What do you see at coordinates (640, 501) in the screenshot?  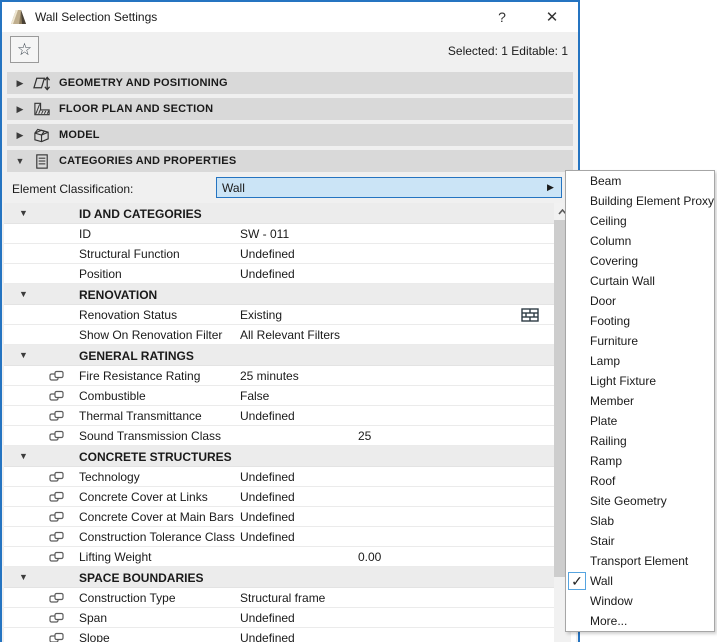 I see `flyout-item-site-geometry: Site Geometry` at bounding box center [640, 501].